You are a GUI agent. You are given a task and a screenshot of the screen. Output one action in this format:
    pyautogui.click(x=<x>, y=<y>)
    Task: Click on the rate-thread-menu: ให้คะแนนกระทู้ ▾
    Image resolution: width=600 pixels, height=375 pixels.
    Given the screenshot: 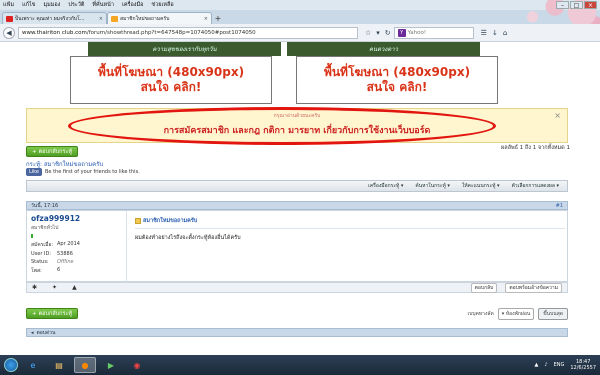 What is the action you would take?
    pyautogui.click(x=481, y=186)
    